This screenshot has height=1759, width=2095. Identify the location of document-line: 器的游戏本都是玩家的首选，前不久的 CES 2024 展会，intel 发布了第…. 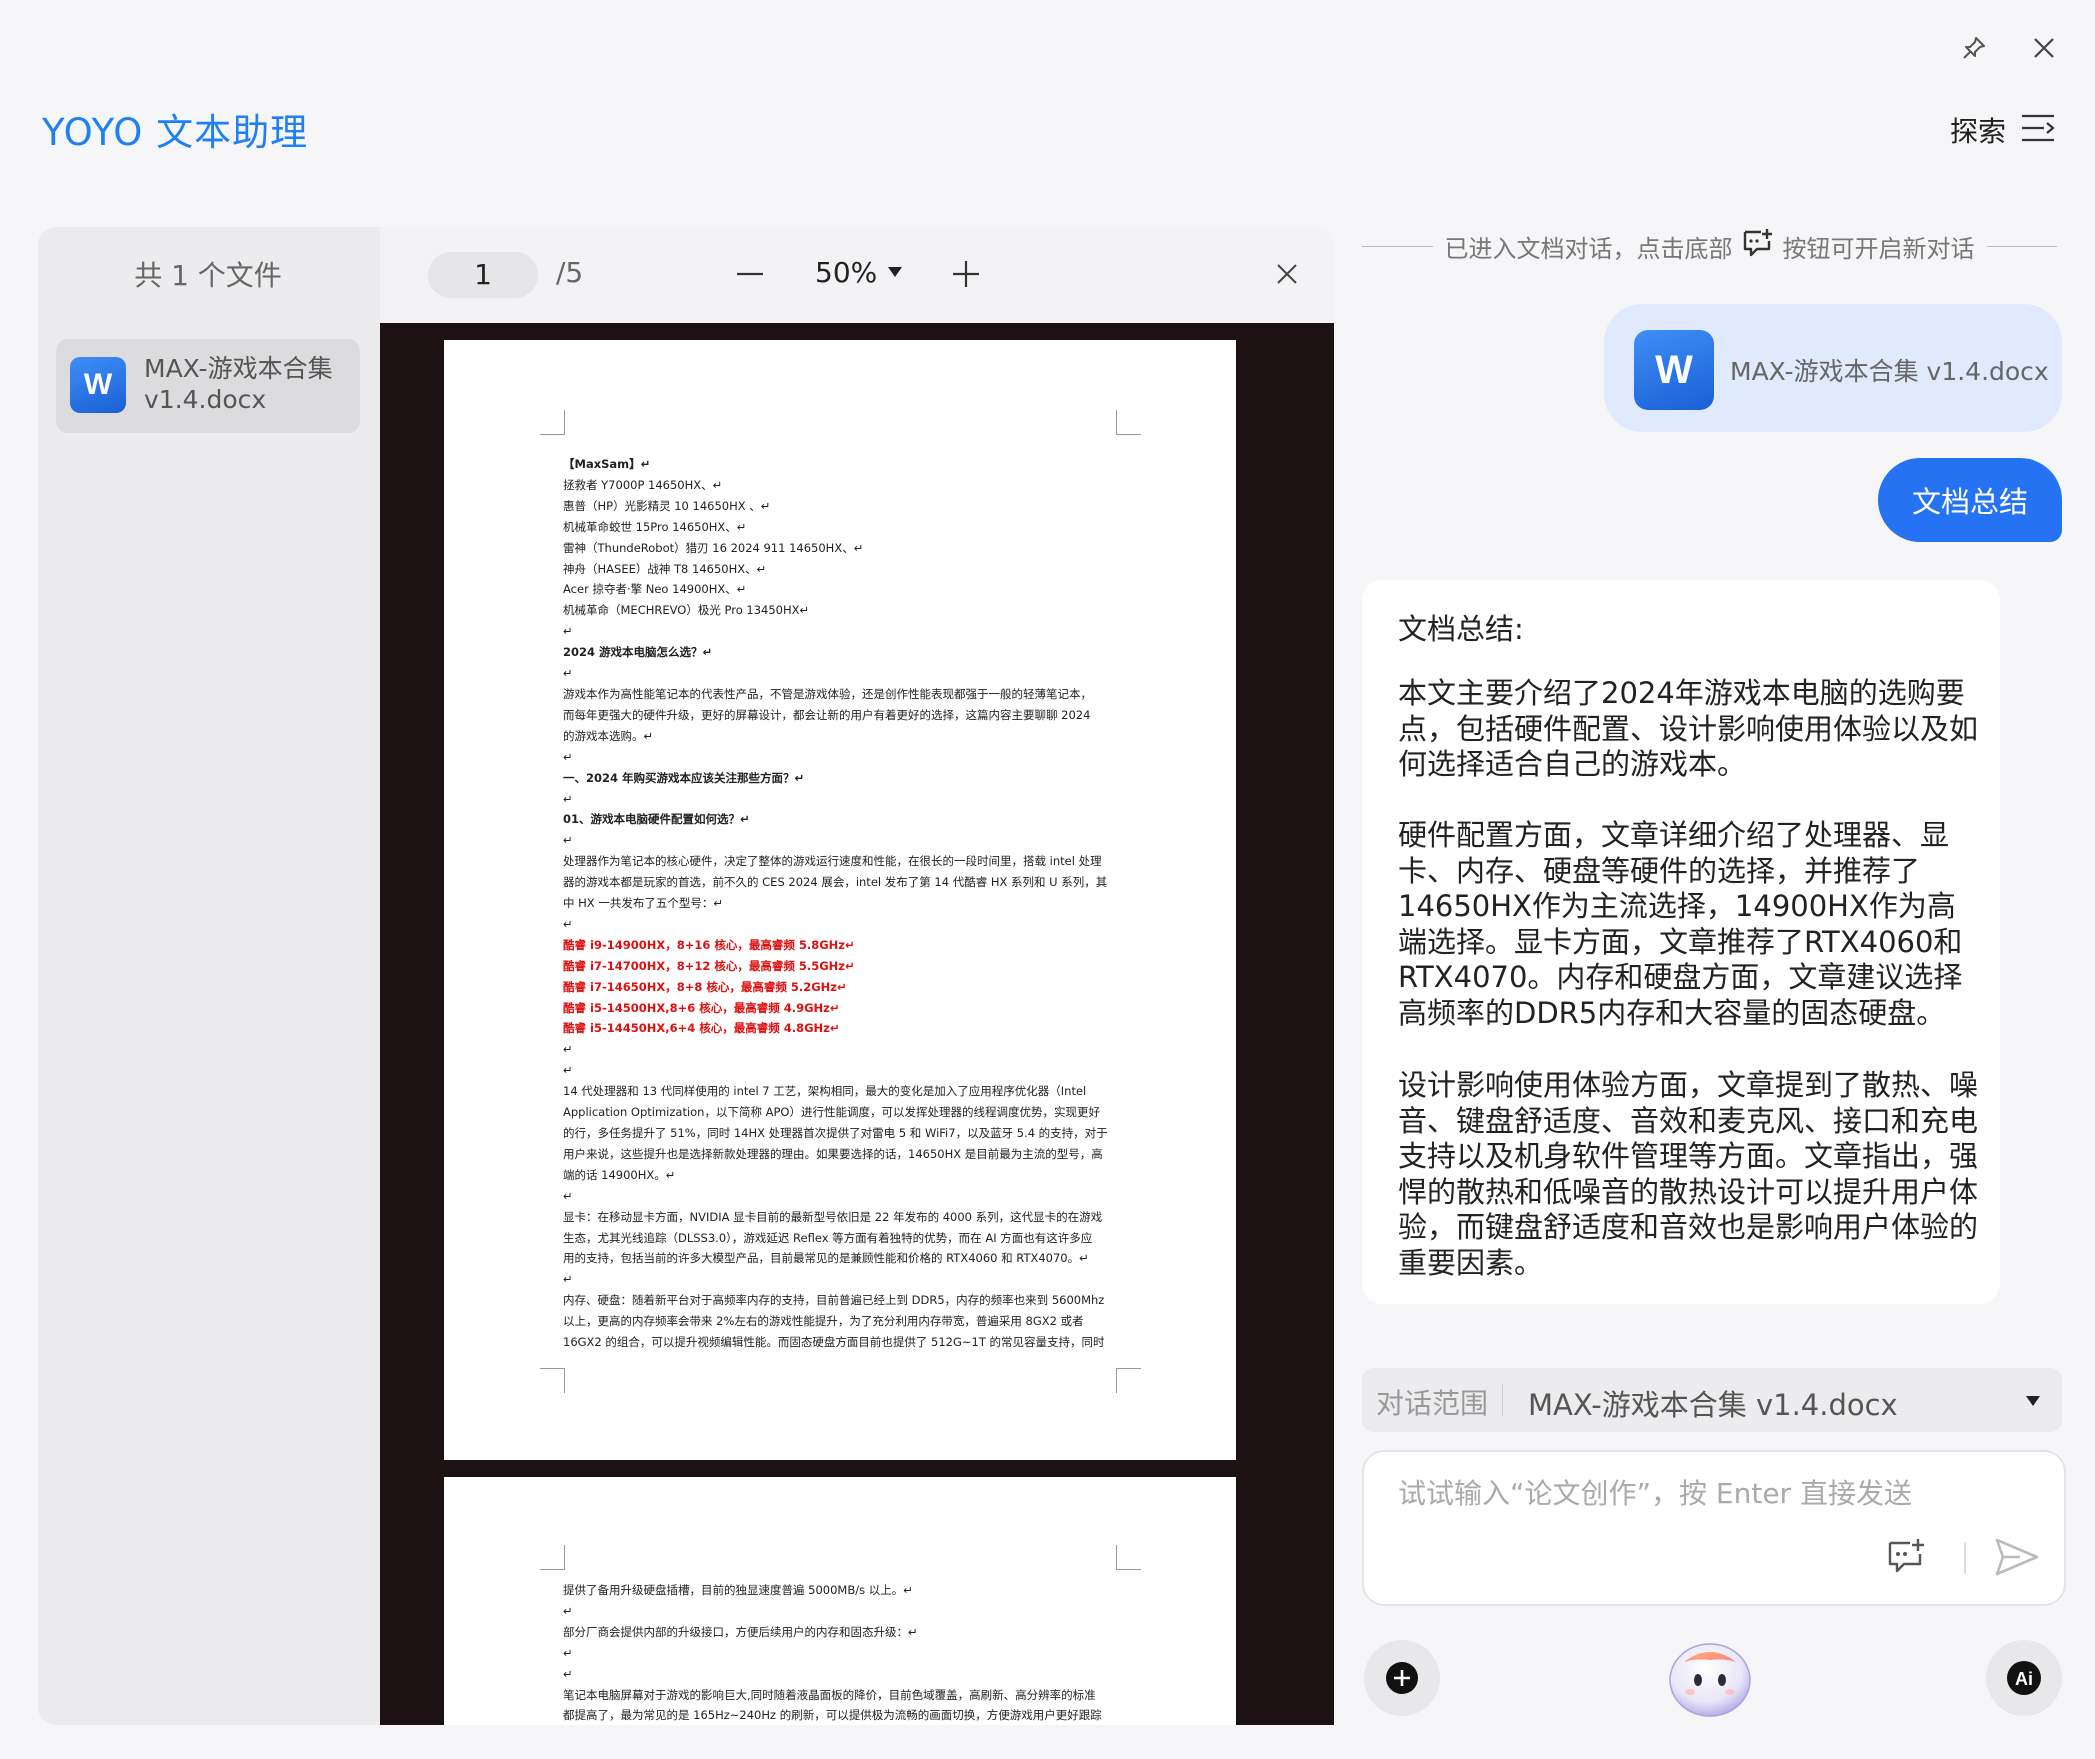
(835, 882).